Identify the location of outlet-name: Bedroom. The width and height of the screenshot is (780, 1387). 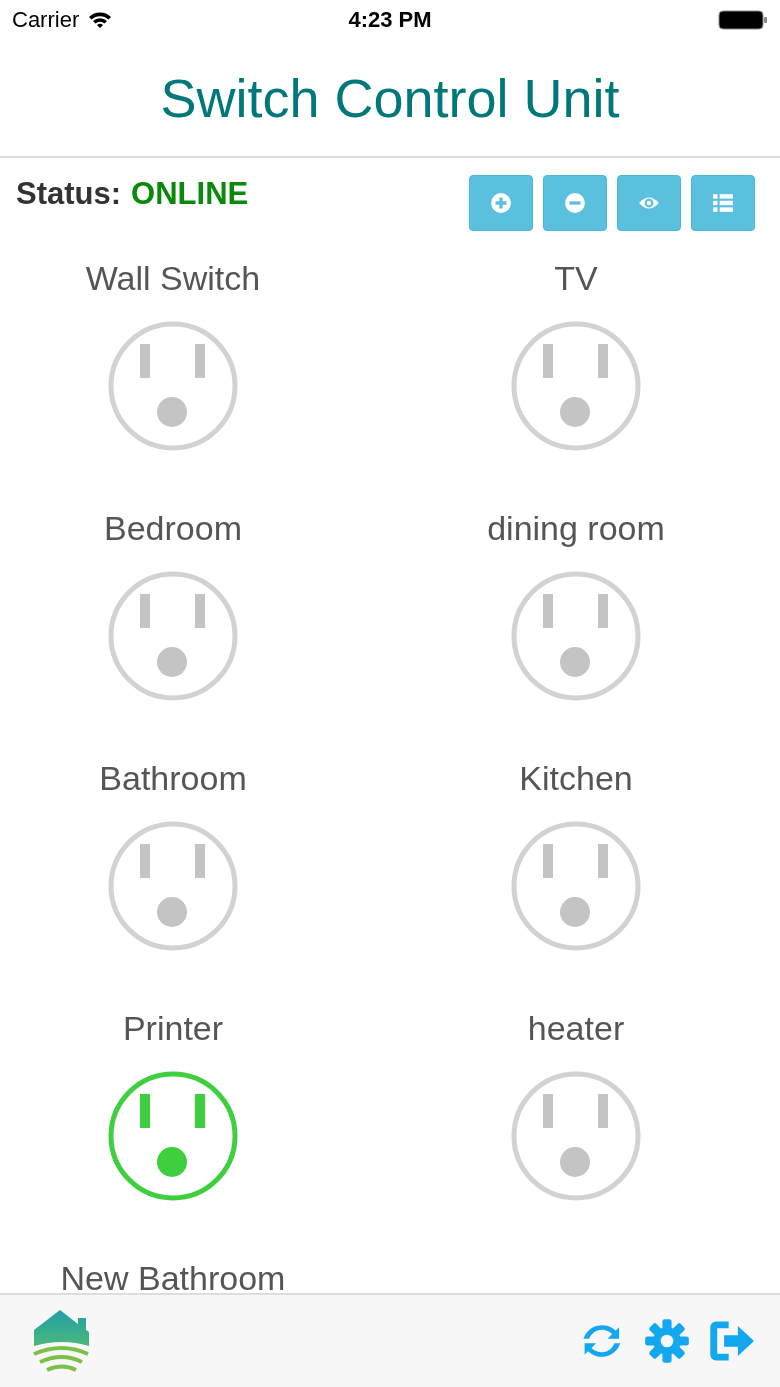
(173, 528).